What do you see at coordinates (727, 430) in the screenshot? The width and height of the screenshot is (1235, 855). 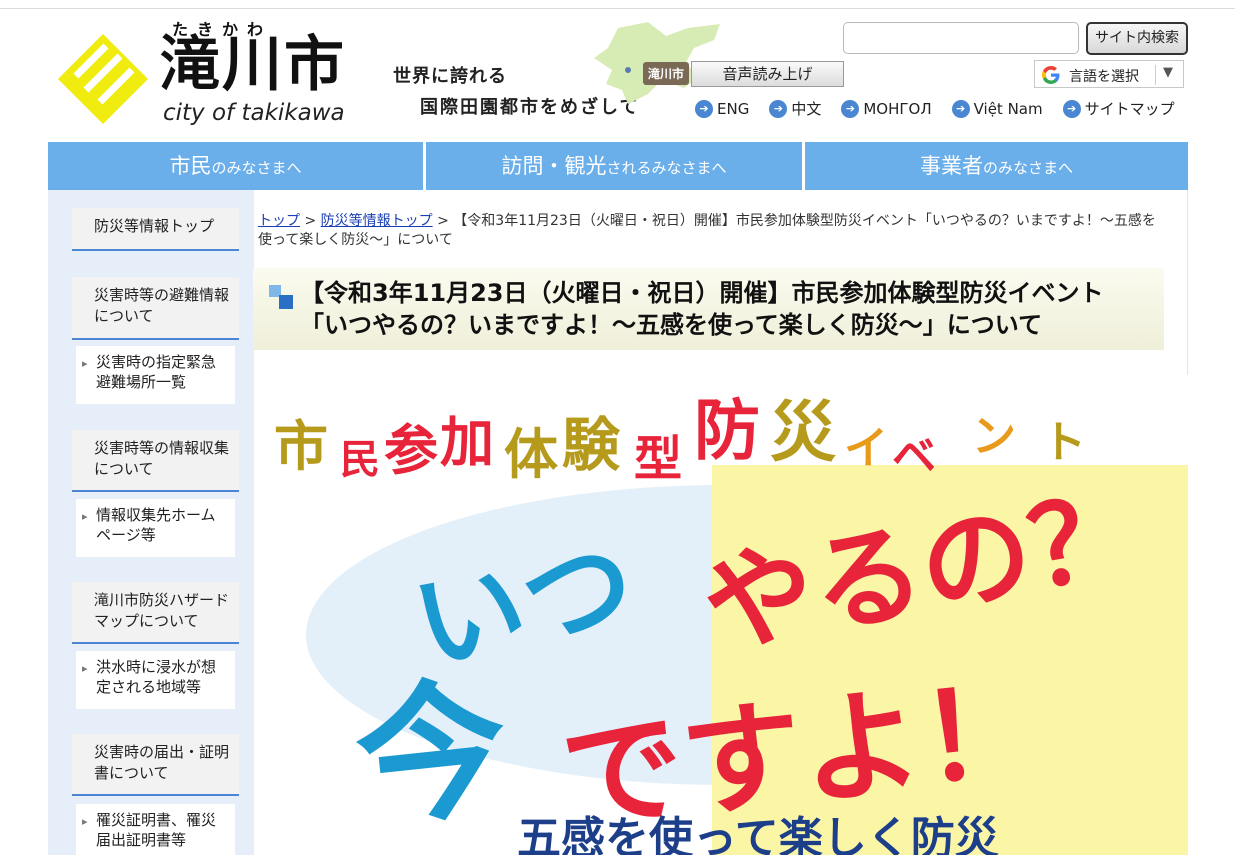 I see `poster-headline-char: 防` at bounding box center [727, 430].